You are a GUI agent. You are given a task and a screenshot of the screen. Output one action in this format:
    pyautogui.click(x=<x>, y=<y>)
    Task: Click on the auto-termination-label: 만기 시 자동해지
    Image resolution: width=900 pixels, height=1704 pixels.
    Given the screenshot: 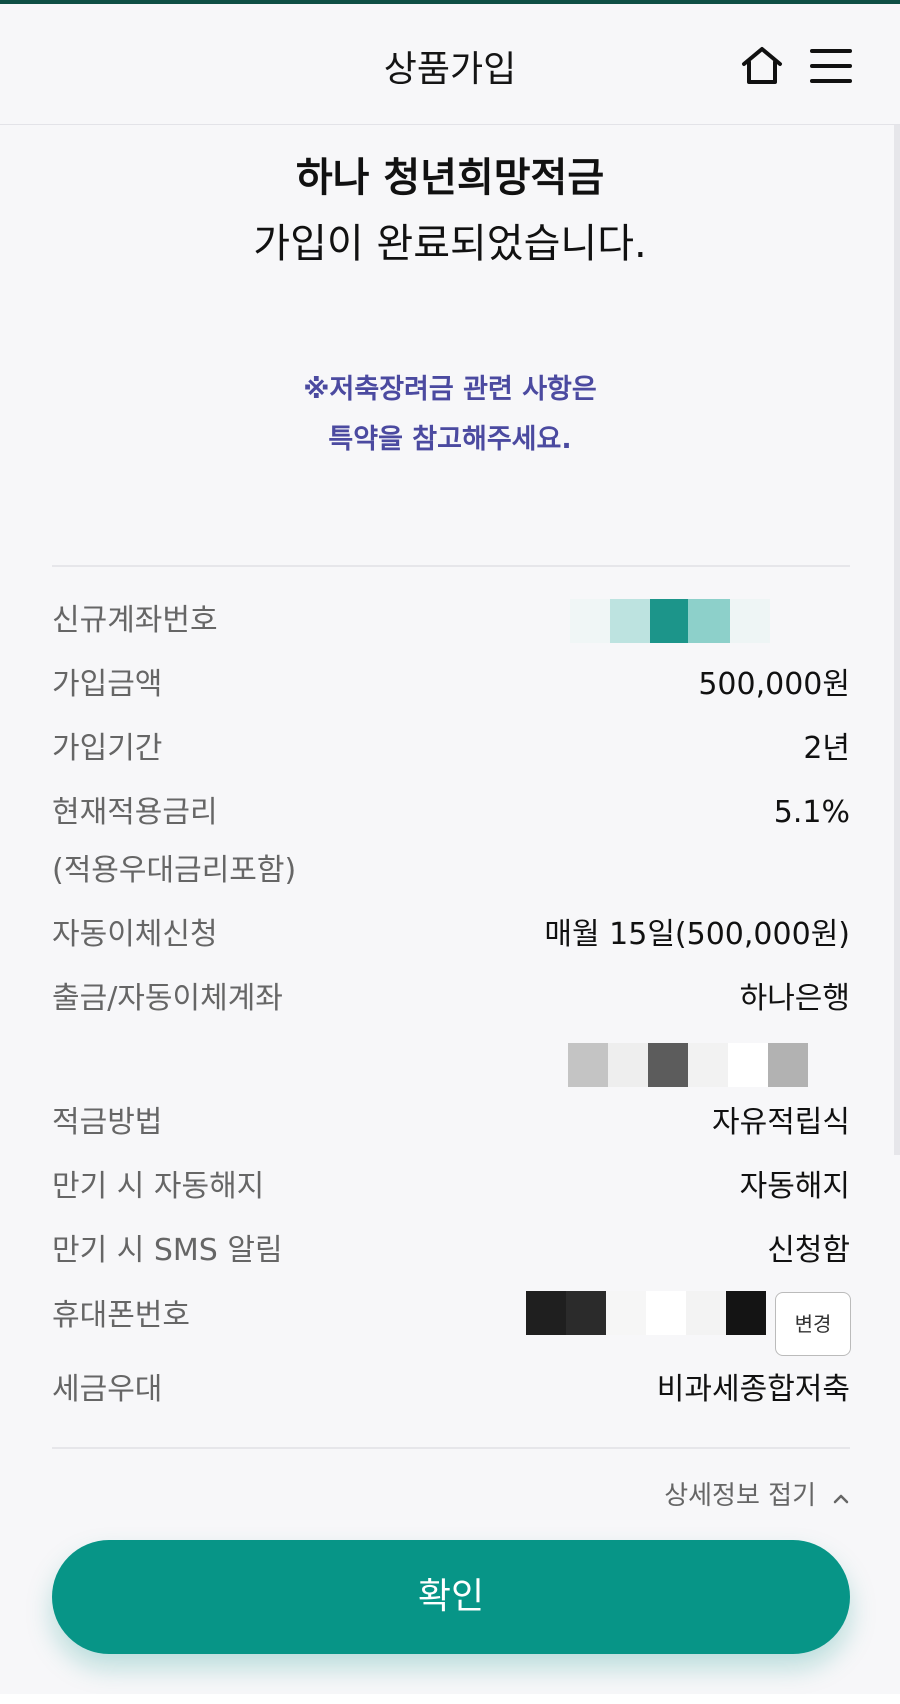 What is the action you would take?
    pyautogui.click(x=158, y=1186)
    